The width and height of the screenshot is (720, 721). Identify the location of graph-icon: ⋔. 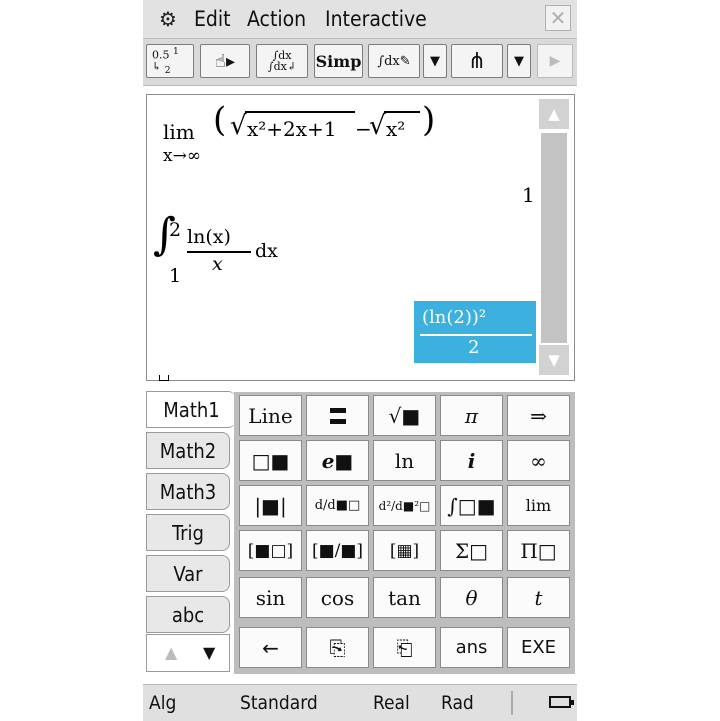
(477, 61).